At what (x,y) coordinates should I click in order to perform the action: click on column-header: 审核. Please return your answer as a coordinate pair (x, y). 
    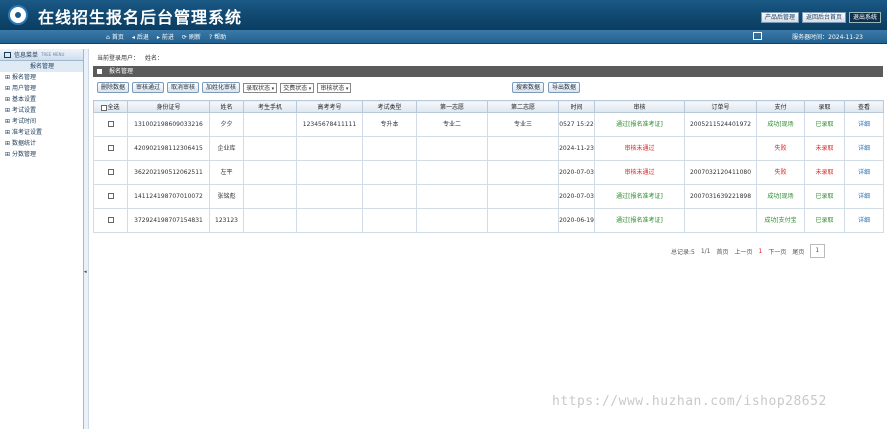
    Looking at the image, I should click on (639, 106).